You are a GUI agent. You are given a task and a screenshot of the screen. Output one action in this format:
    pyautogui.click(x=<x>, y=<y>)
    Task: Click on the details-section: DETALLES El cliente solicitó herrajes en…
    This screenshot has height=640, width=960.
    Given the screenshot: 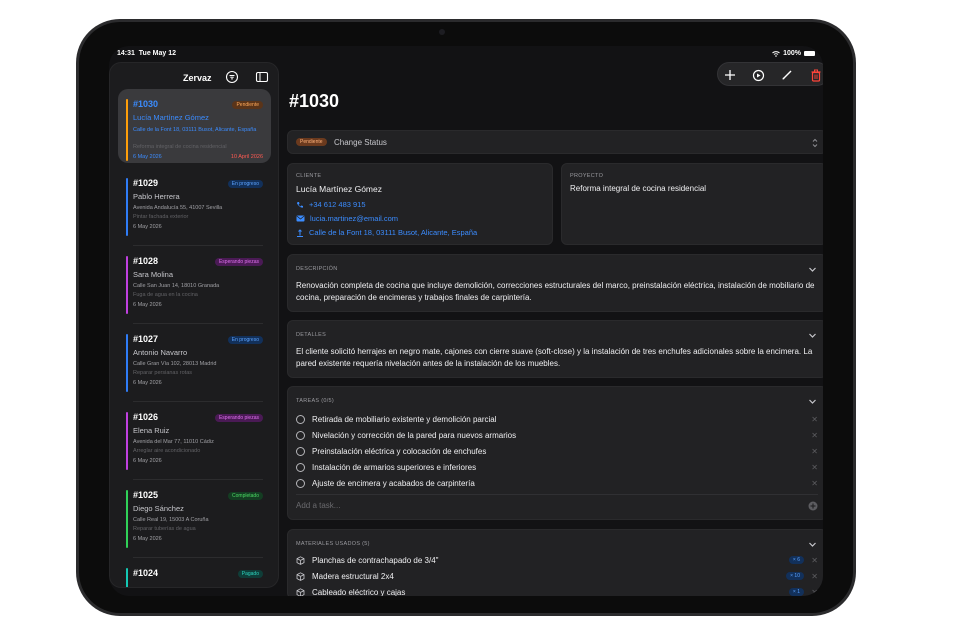 What is the action you would take?
    pyautogui.click(x=555, y=349)
    